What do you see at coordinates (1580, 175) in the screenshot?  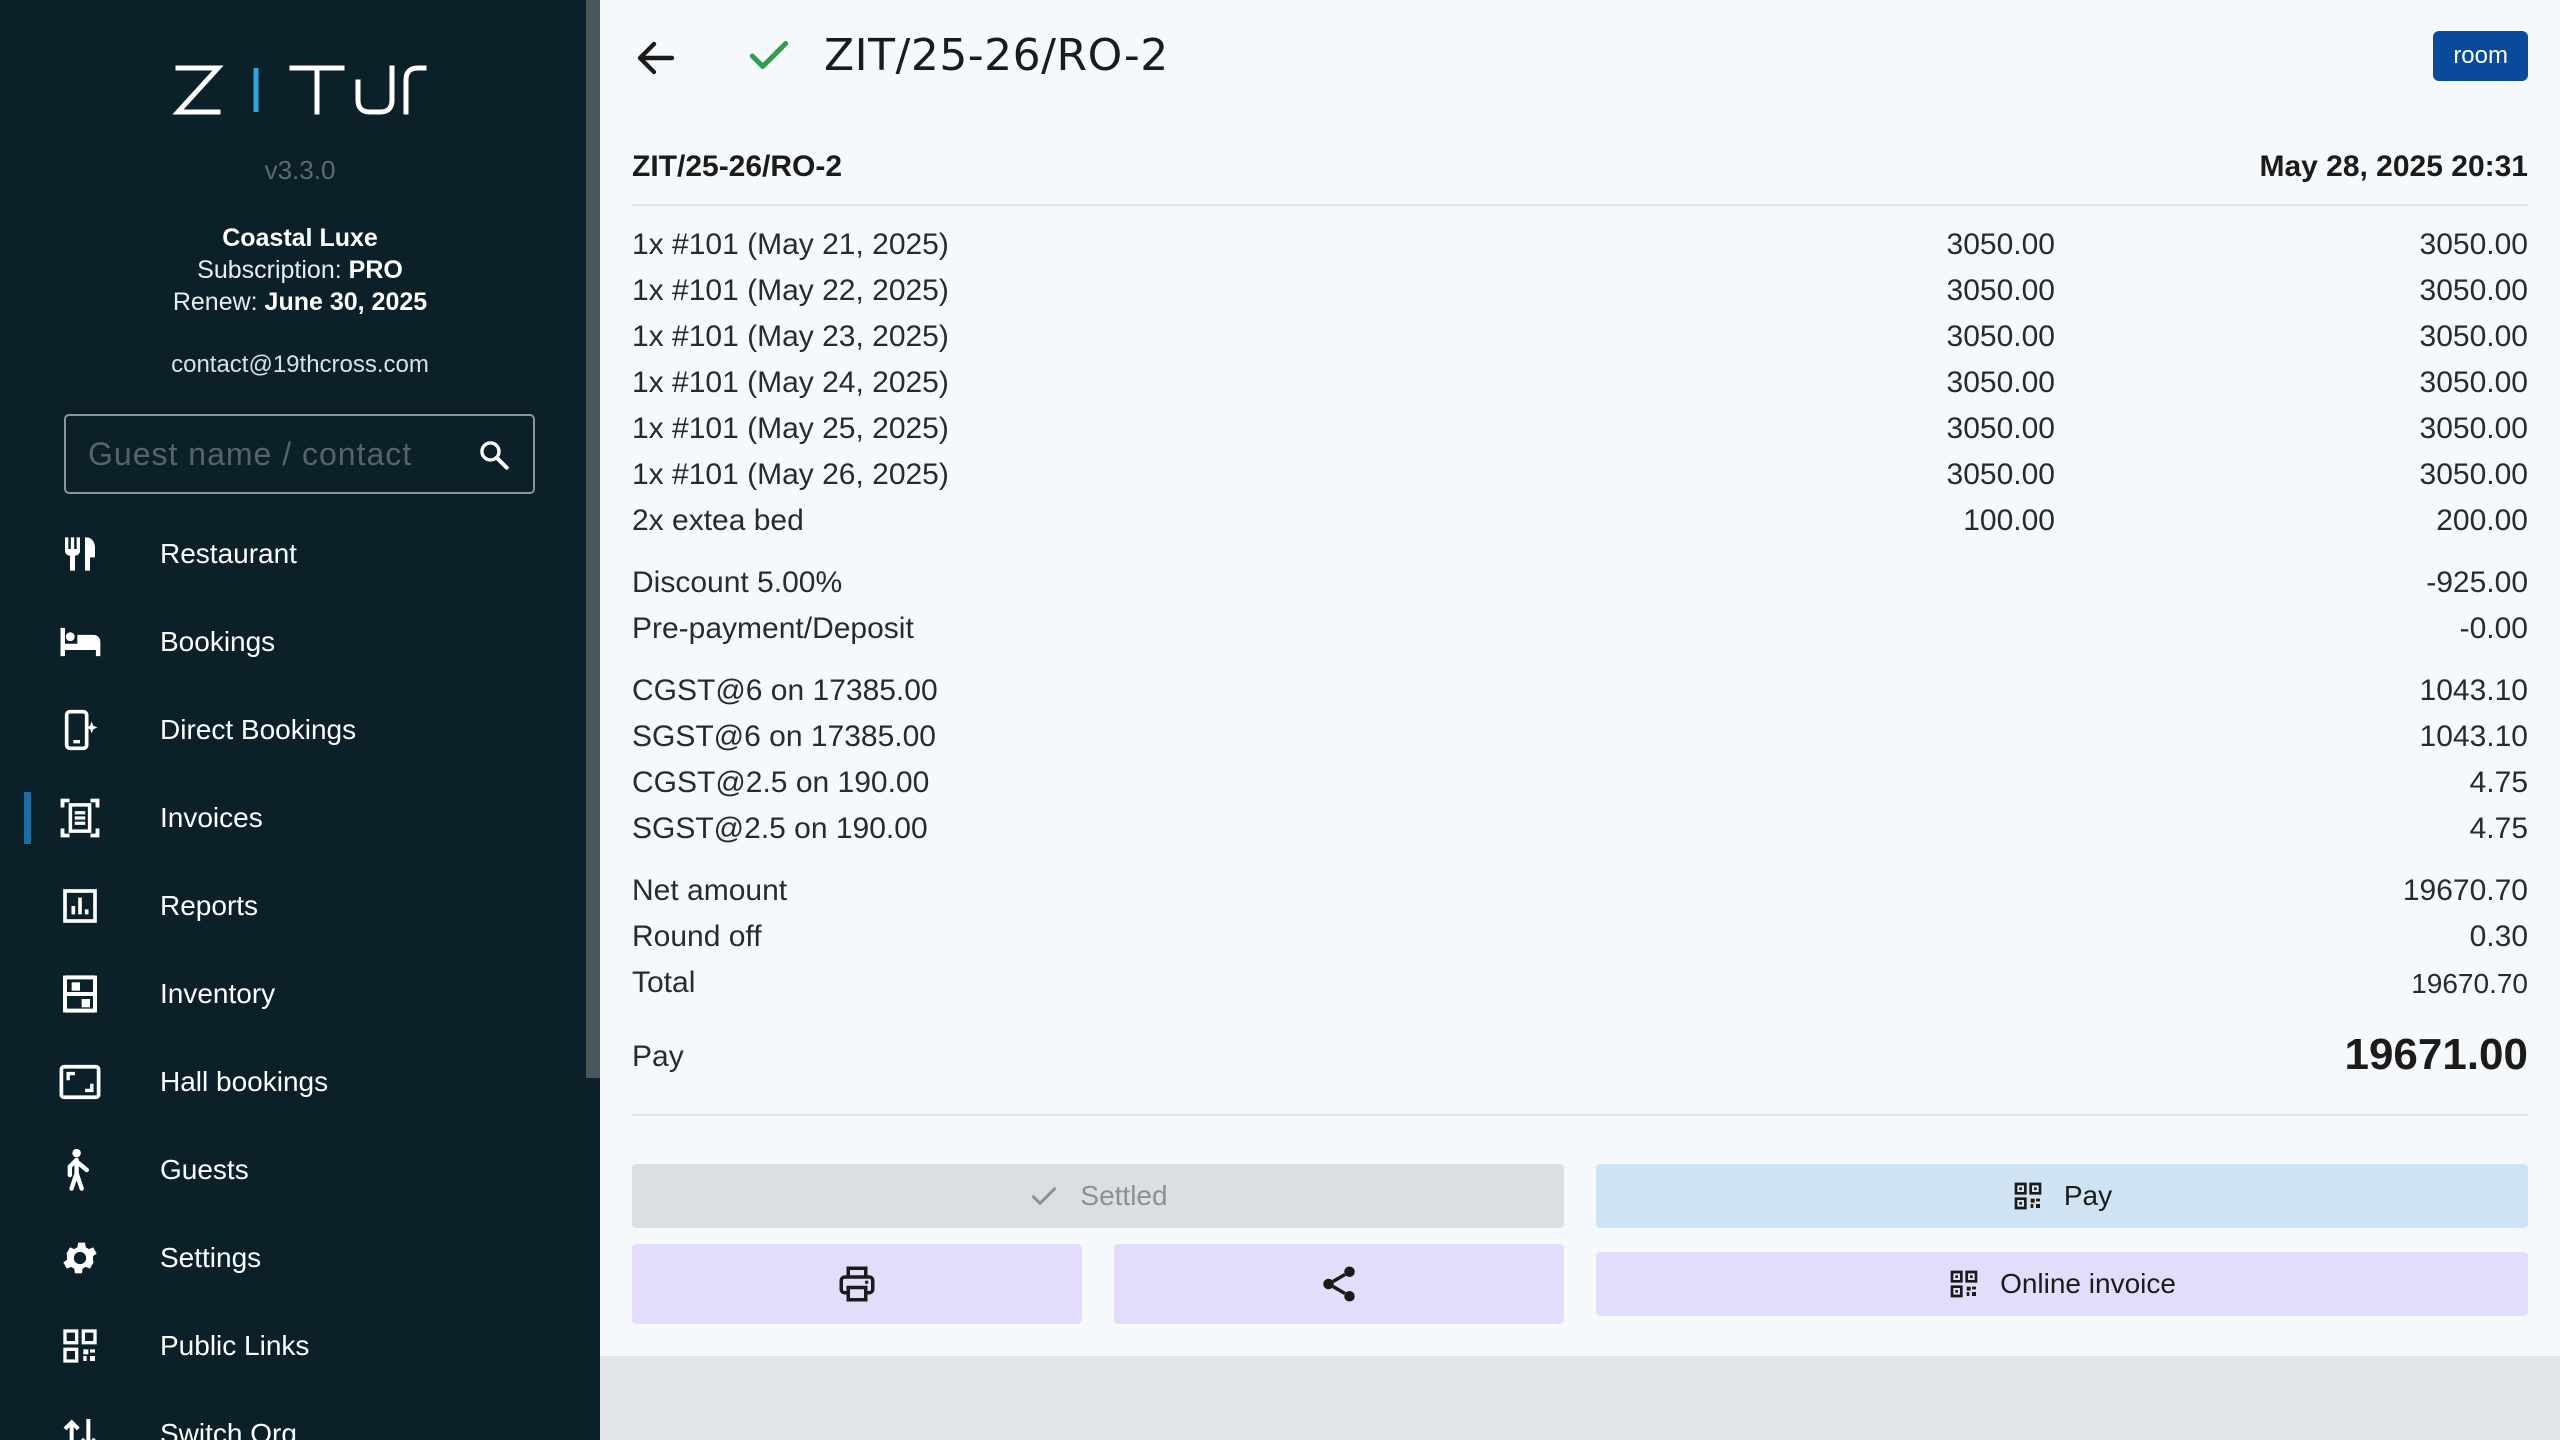 I see `invoice-header: ZIT/25-26/RO-2 May 28, 2025 20:31` at bounding box center [1580, 175].